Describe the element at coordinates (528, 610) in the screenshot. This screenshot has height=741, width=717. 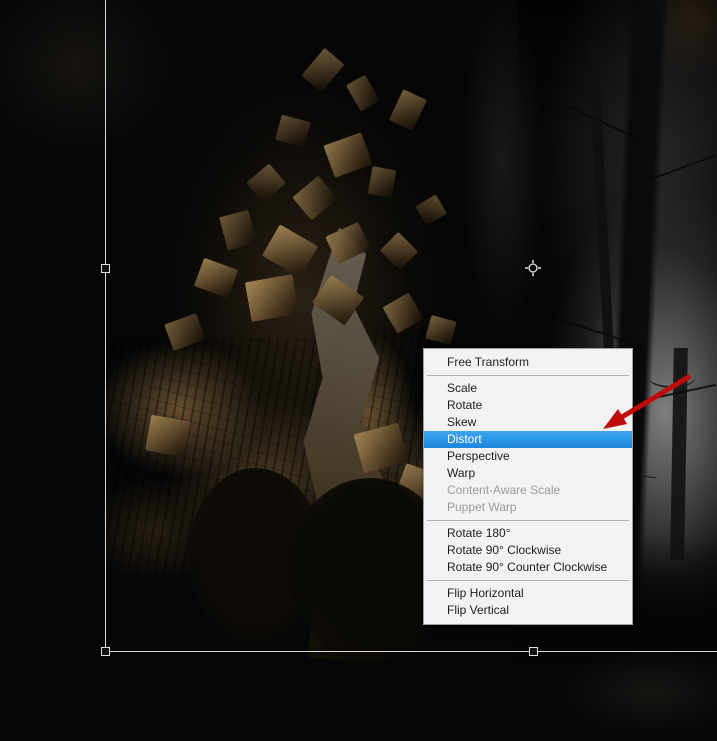
I see `menu-item-flip-vertical: Flip Vertical` at that location.